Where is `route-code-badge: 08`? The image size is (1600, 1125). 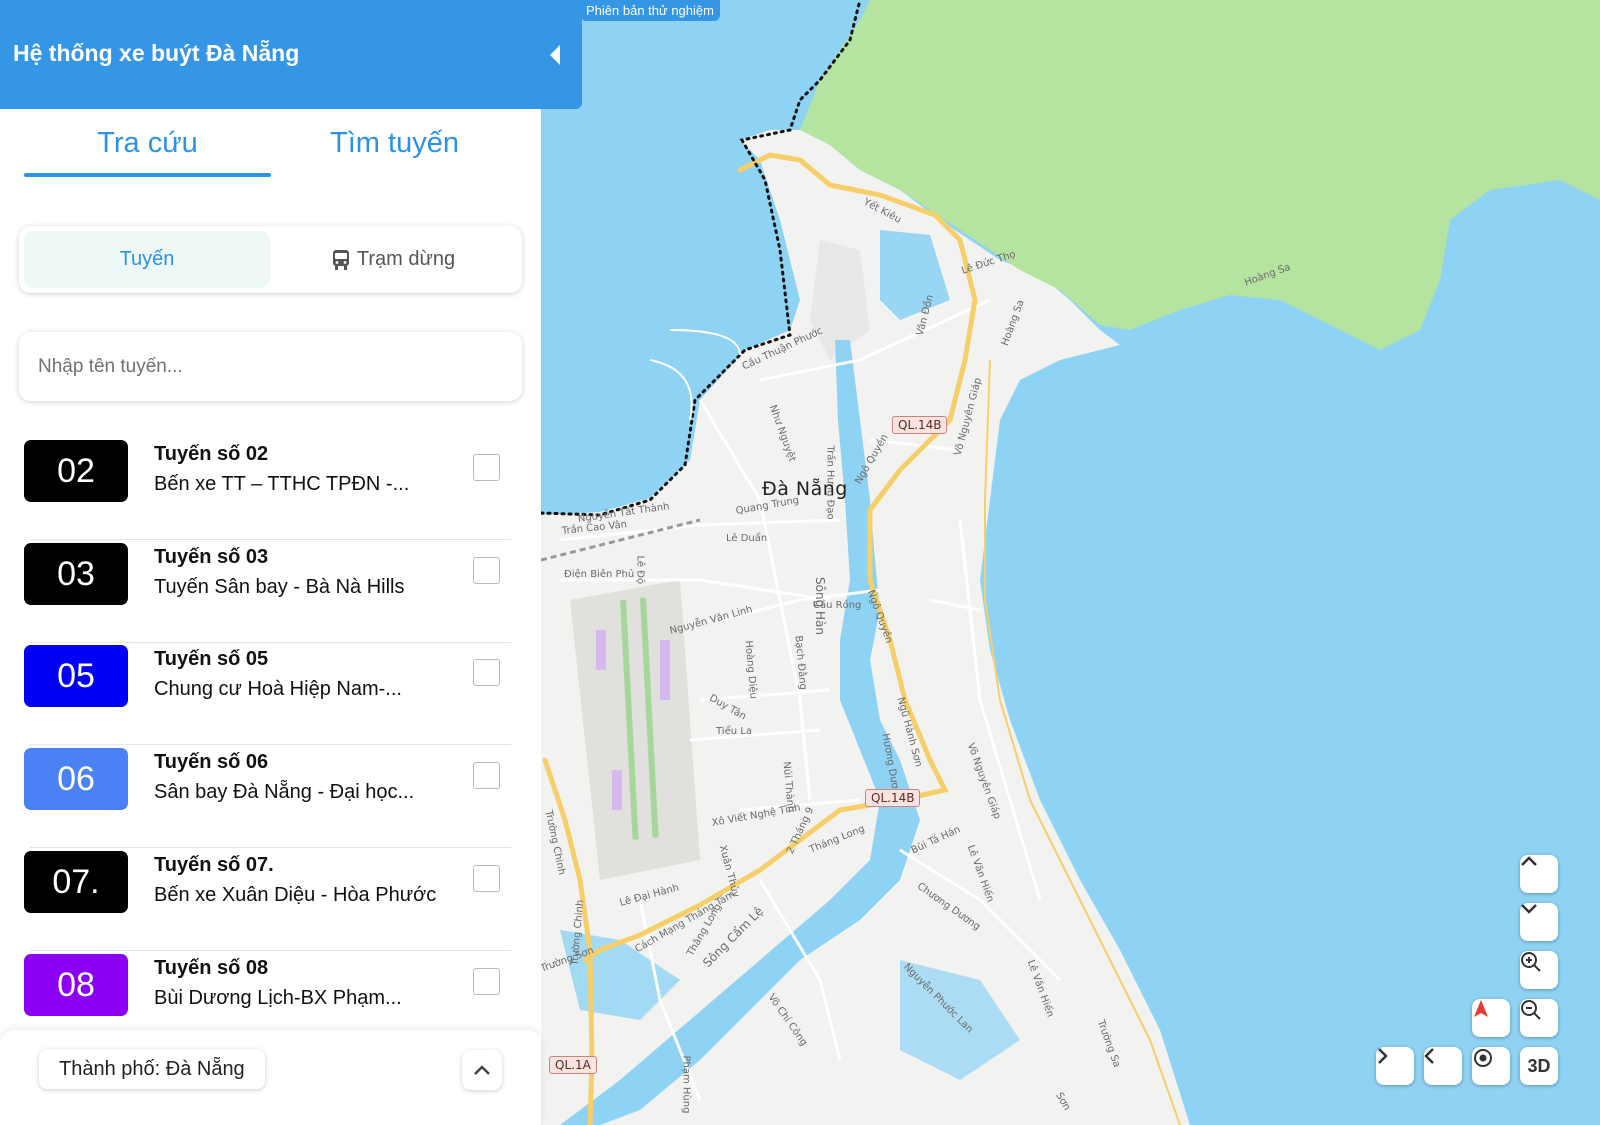
route-code-badge: 08 is located at coordinates (76, 985).